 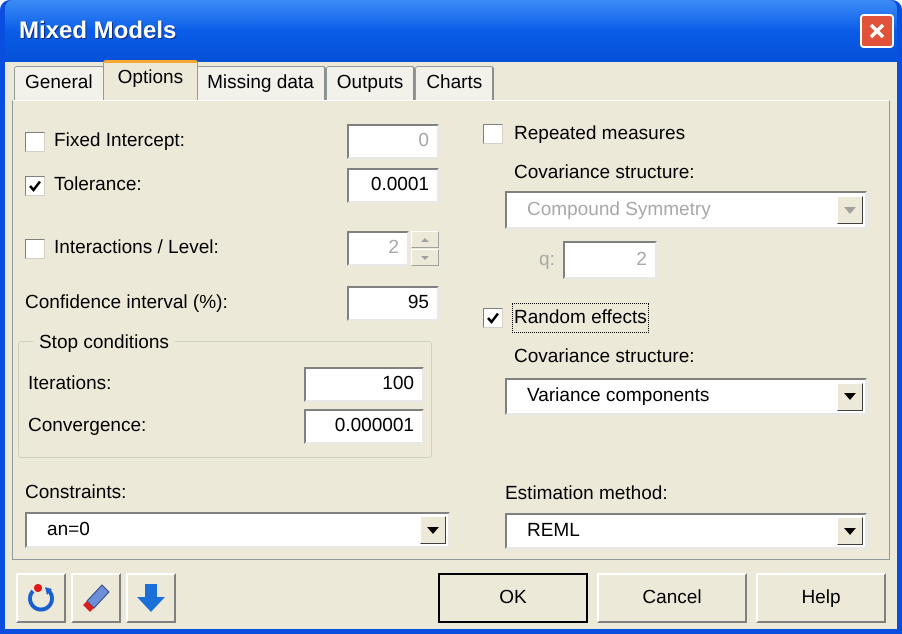 What do you see at coordinates (96, 598) in the screenshot?
I see `eraser-button` at bounding box center [96, 598].